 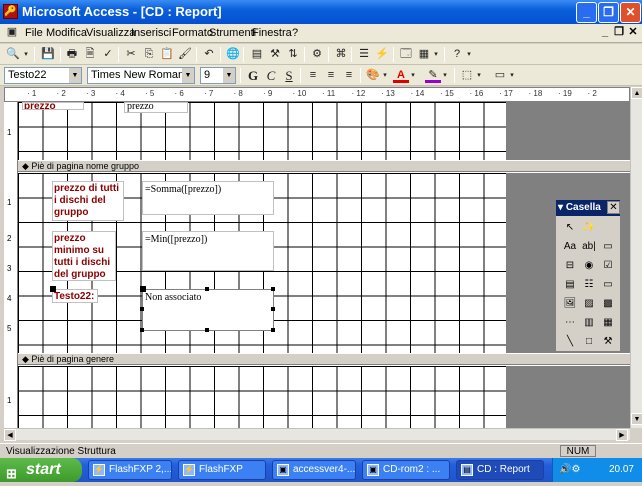 I want to click on genre-footer-grid, so click(x=262, y=397).